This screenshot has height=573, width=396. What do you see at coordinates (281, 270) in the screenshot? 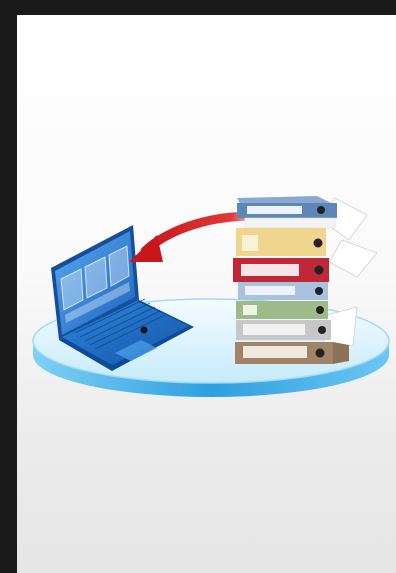
I see `binder-red` at bounding box center [281, 270].